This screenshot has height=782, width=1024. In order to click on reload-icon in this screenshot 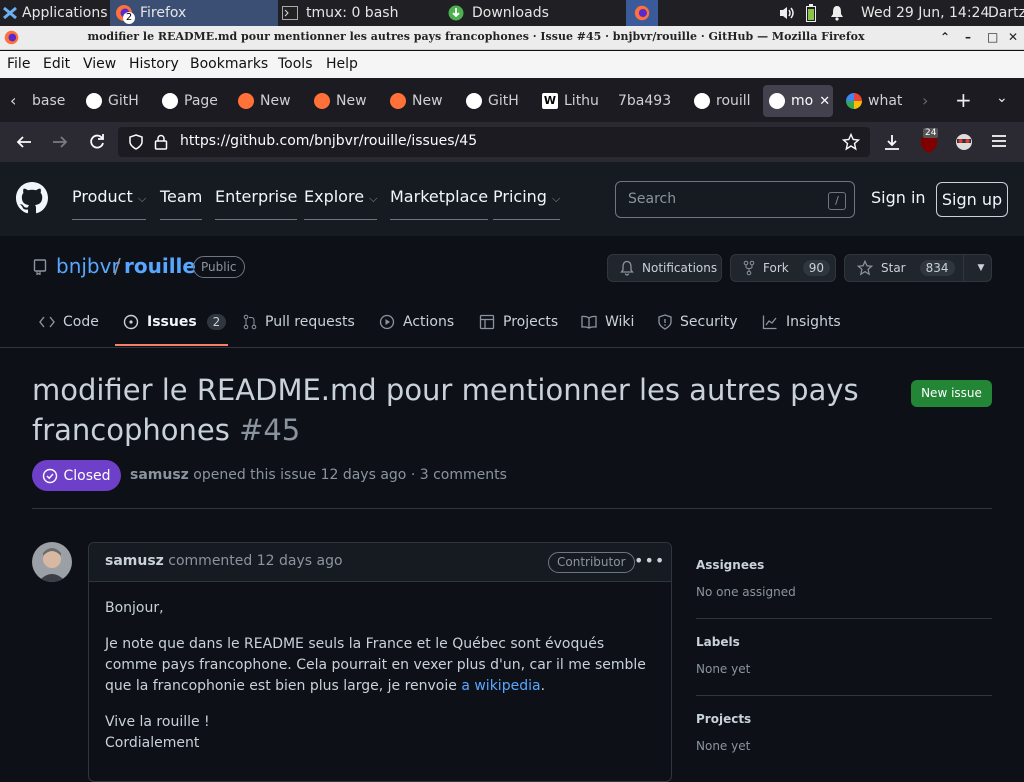, I will do `click(97, 142)`.